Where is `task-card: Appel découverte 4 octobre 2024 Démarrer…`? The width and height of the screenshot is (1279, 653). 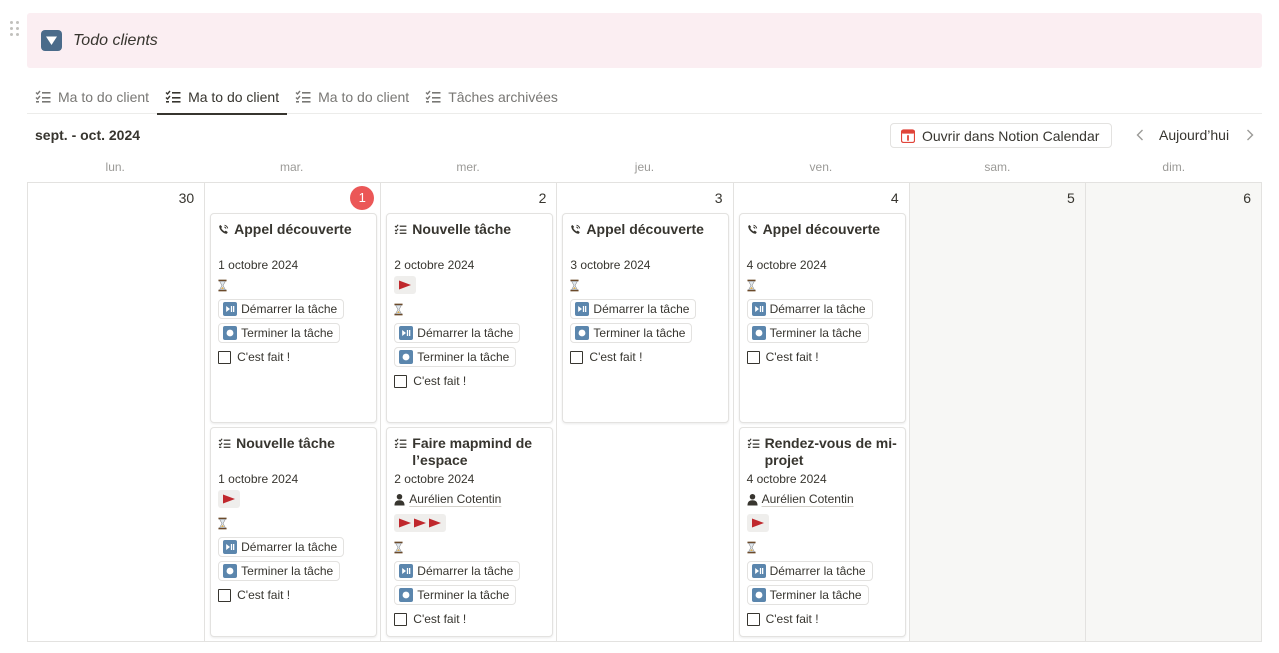 task-card: Appel découverte 4 octobre 2024 Démarrer… is located at coordinates (822, 318).